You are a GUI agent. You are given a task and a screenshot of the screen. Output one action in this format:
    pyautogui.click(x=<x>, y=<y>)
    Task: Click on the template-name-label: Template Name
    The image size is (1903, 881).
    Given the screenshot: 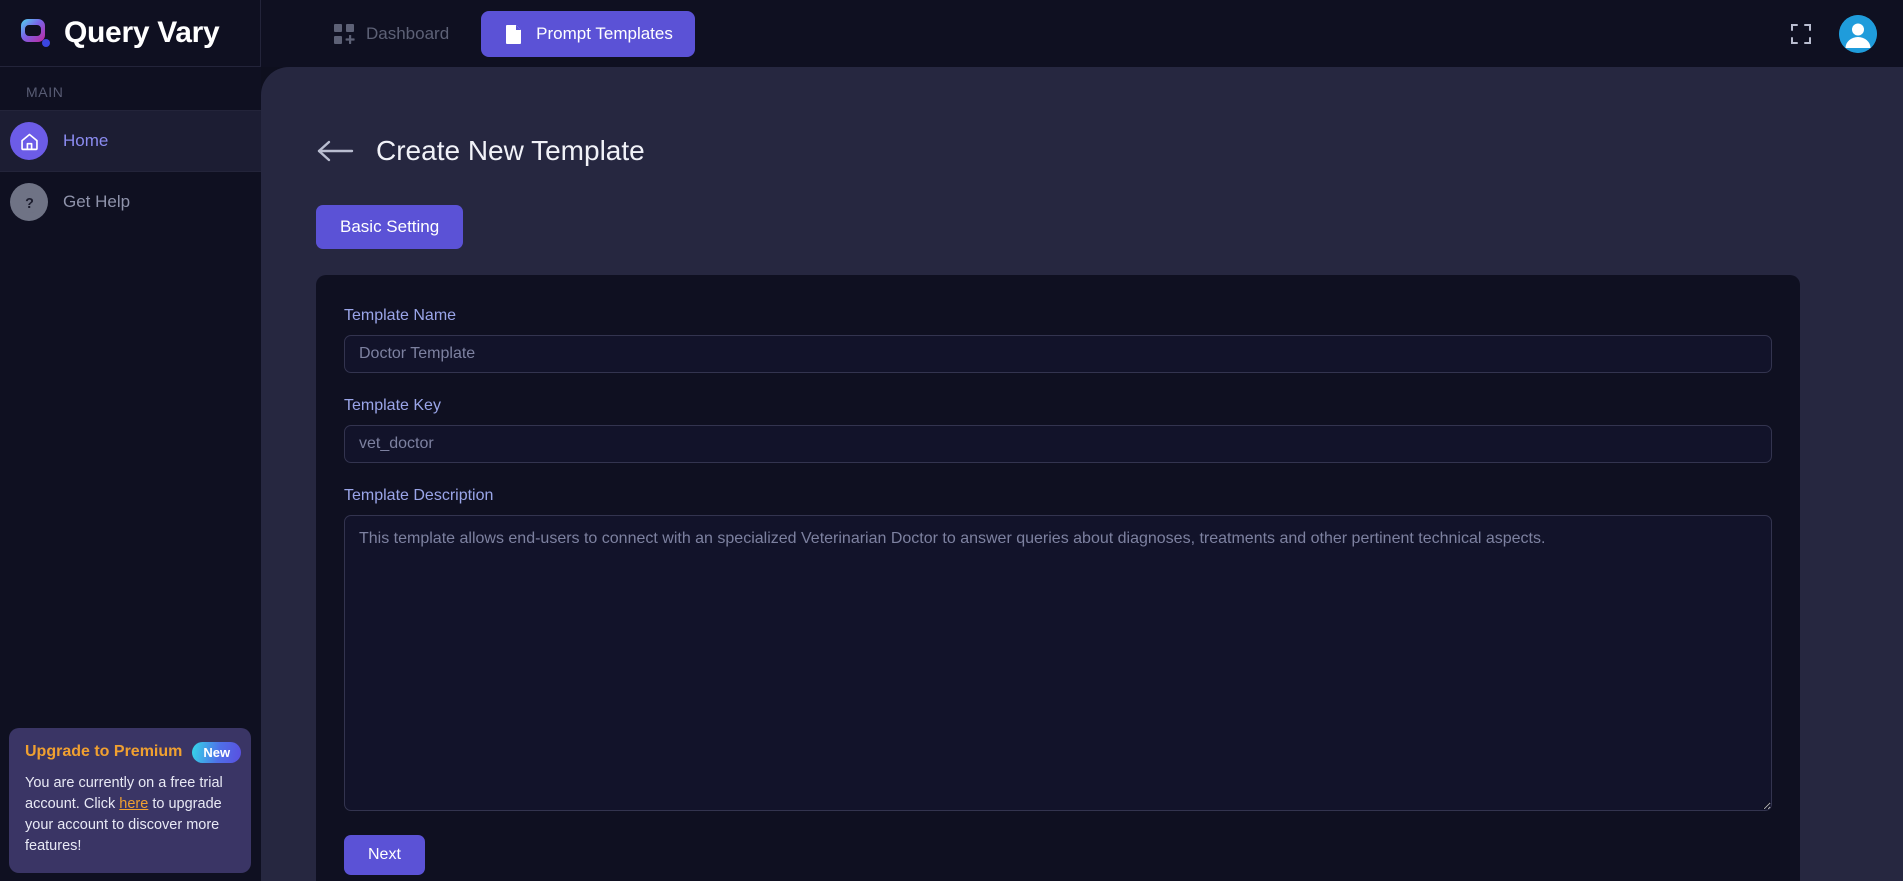 What is the action you would take?
    pyautogui.click(x=400, y=315)
    